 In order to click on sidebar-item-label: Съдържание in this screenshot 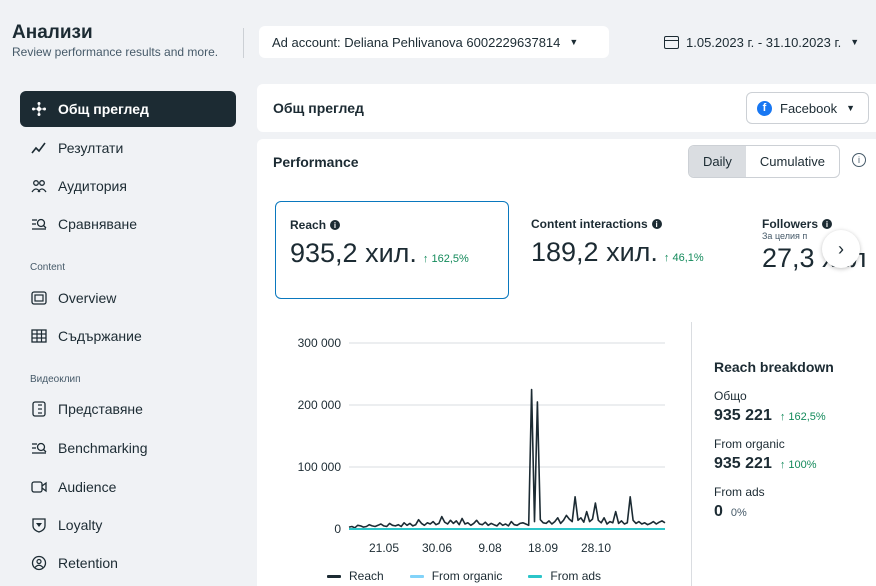, I will do `click(100, 336)`.